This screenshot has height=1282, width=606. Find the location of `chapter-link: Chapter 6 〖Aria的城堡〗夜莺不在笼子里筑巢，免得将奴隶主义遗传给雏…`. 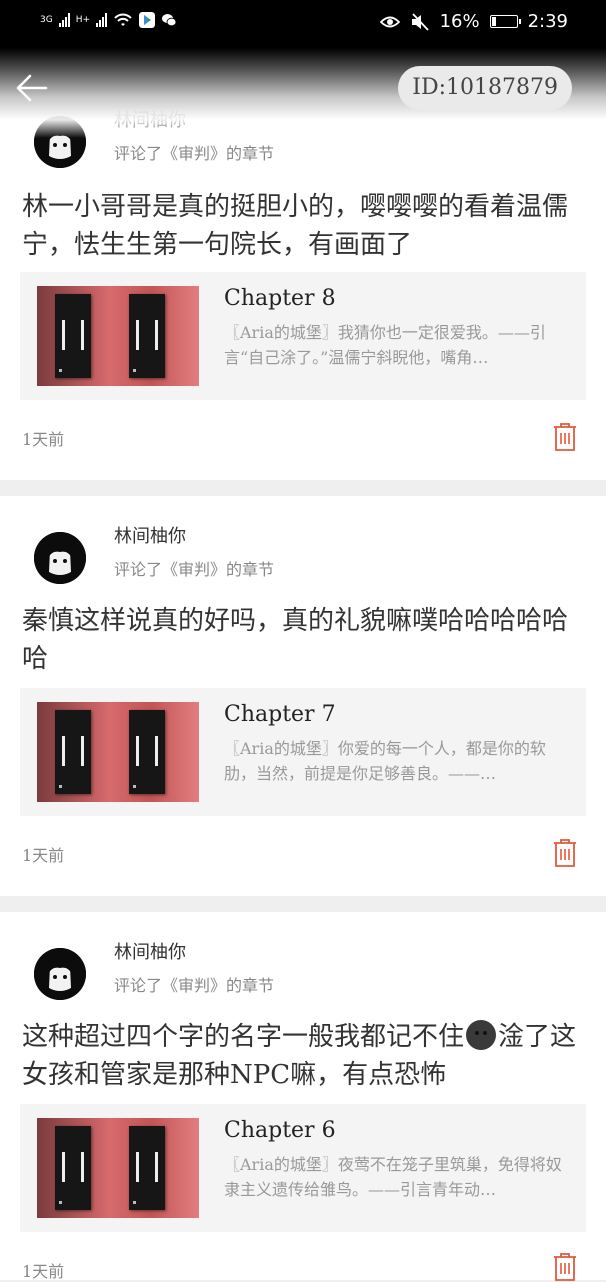

chapter-link: Chapter 6 〖Aria的城堡〗夜莺不在笼子里筑巢，免得将奴隶主义遗传给雏… is located at coordinates (303, 1168).